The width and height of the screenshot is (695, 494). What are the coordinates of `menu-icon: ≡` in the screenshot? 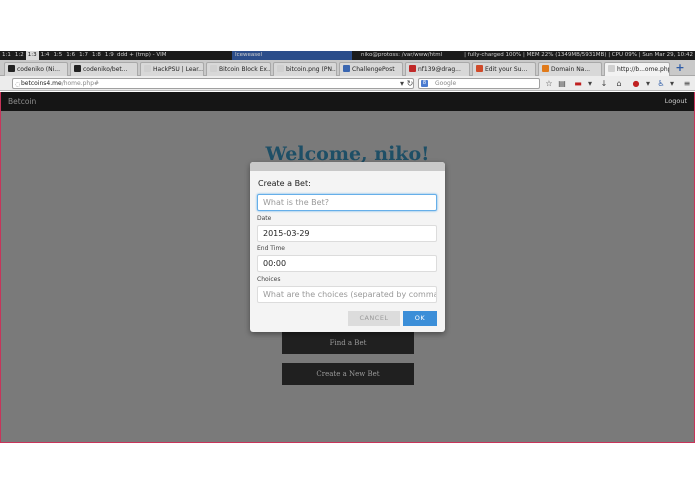 It's located at (687, 83).